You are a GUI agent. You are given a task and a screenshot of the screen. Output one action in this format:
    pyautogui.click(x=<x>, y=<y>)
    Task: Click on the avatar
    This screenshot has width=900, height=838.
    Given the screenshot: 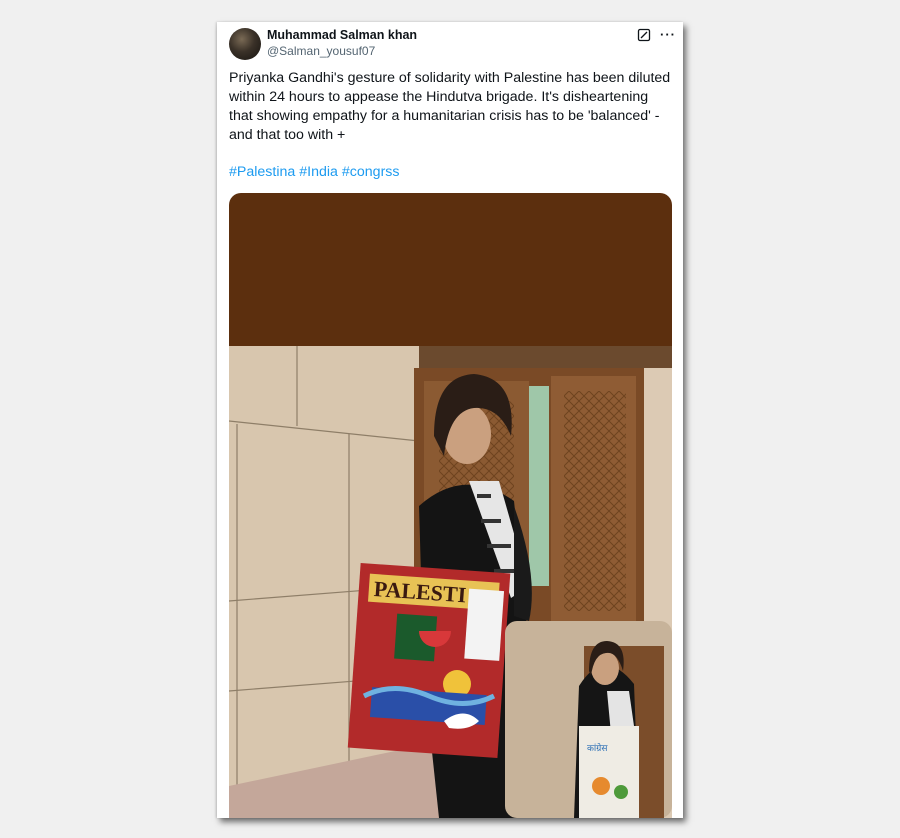 What is the action you would take?
    pyautogui.click(x=245, y=44)
    